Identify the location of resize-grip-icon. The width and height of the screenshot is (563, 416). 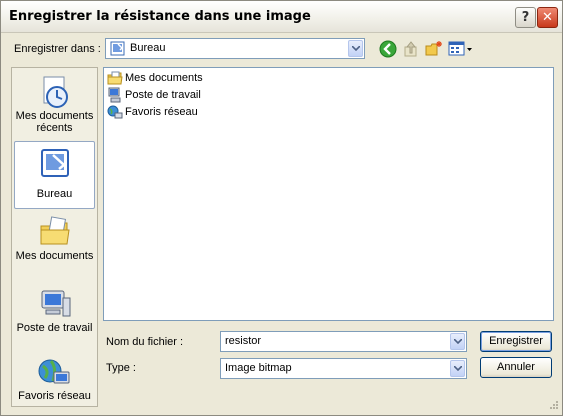
(553, 406).